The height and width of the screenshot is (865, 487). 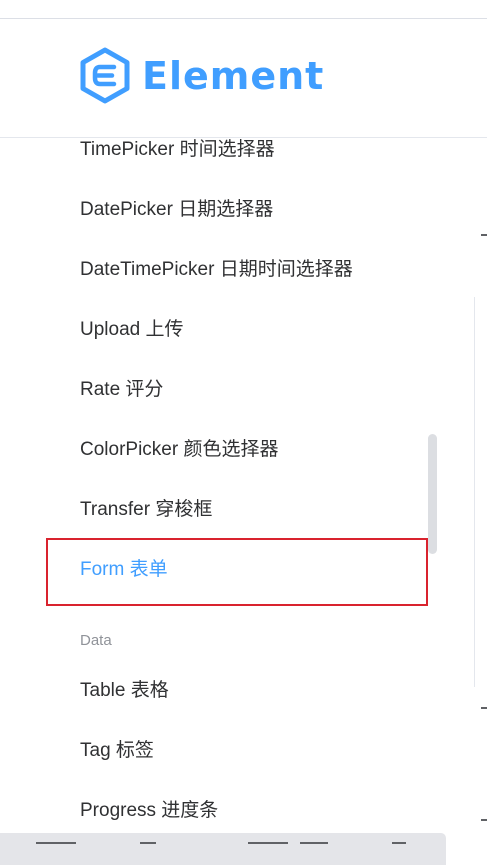 What do you see at coordinates (216, 270) in the screenshot?
I see `menu-item-datetimepicker: DateTimePicker 日期时间选择器` at bounding box center [216, 270].